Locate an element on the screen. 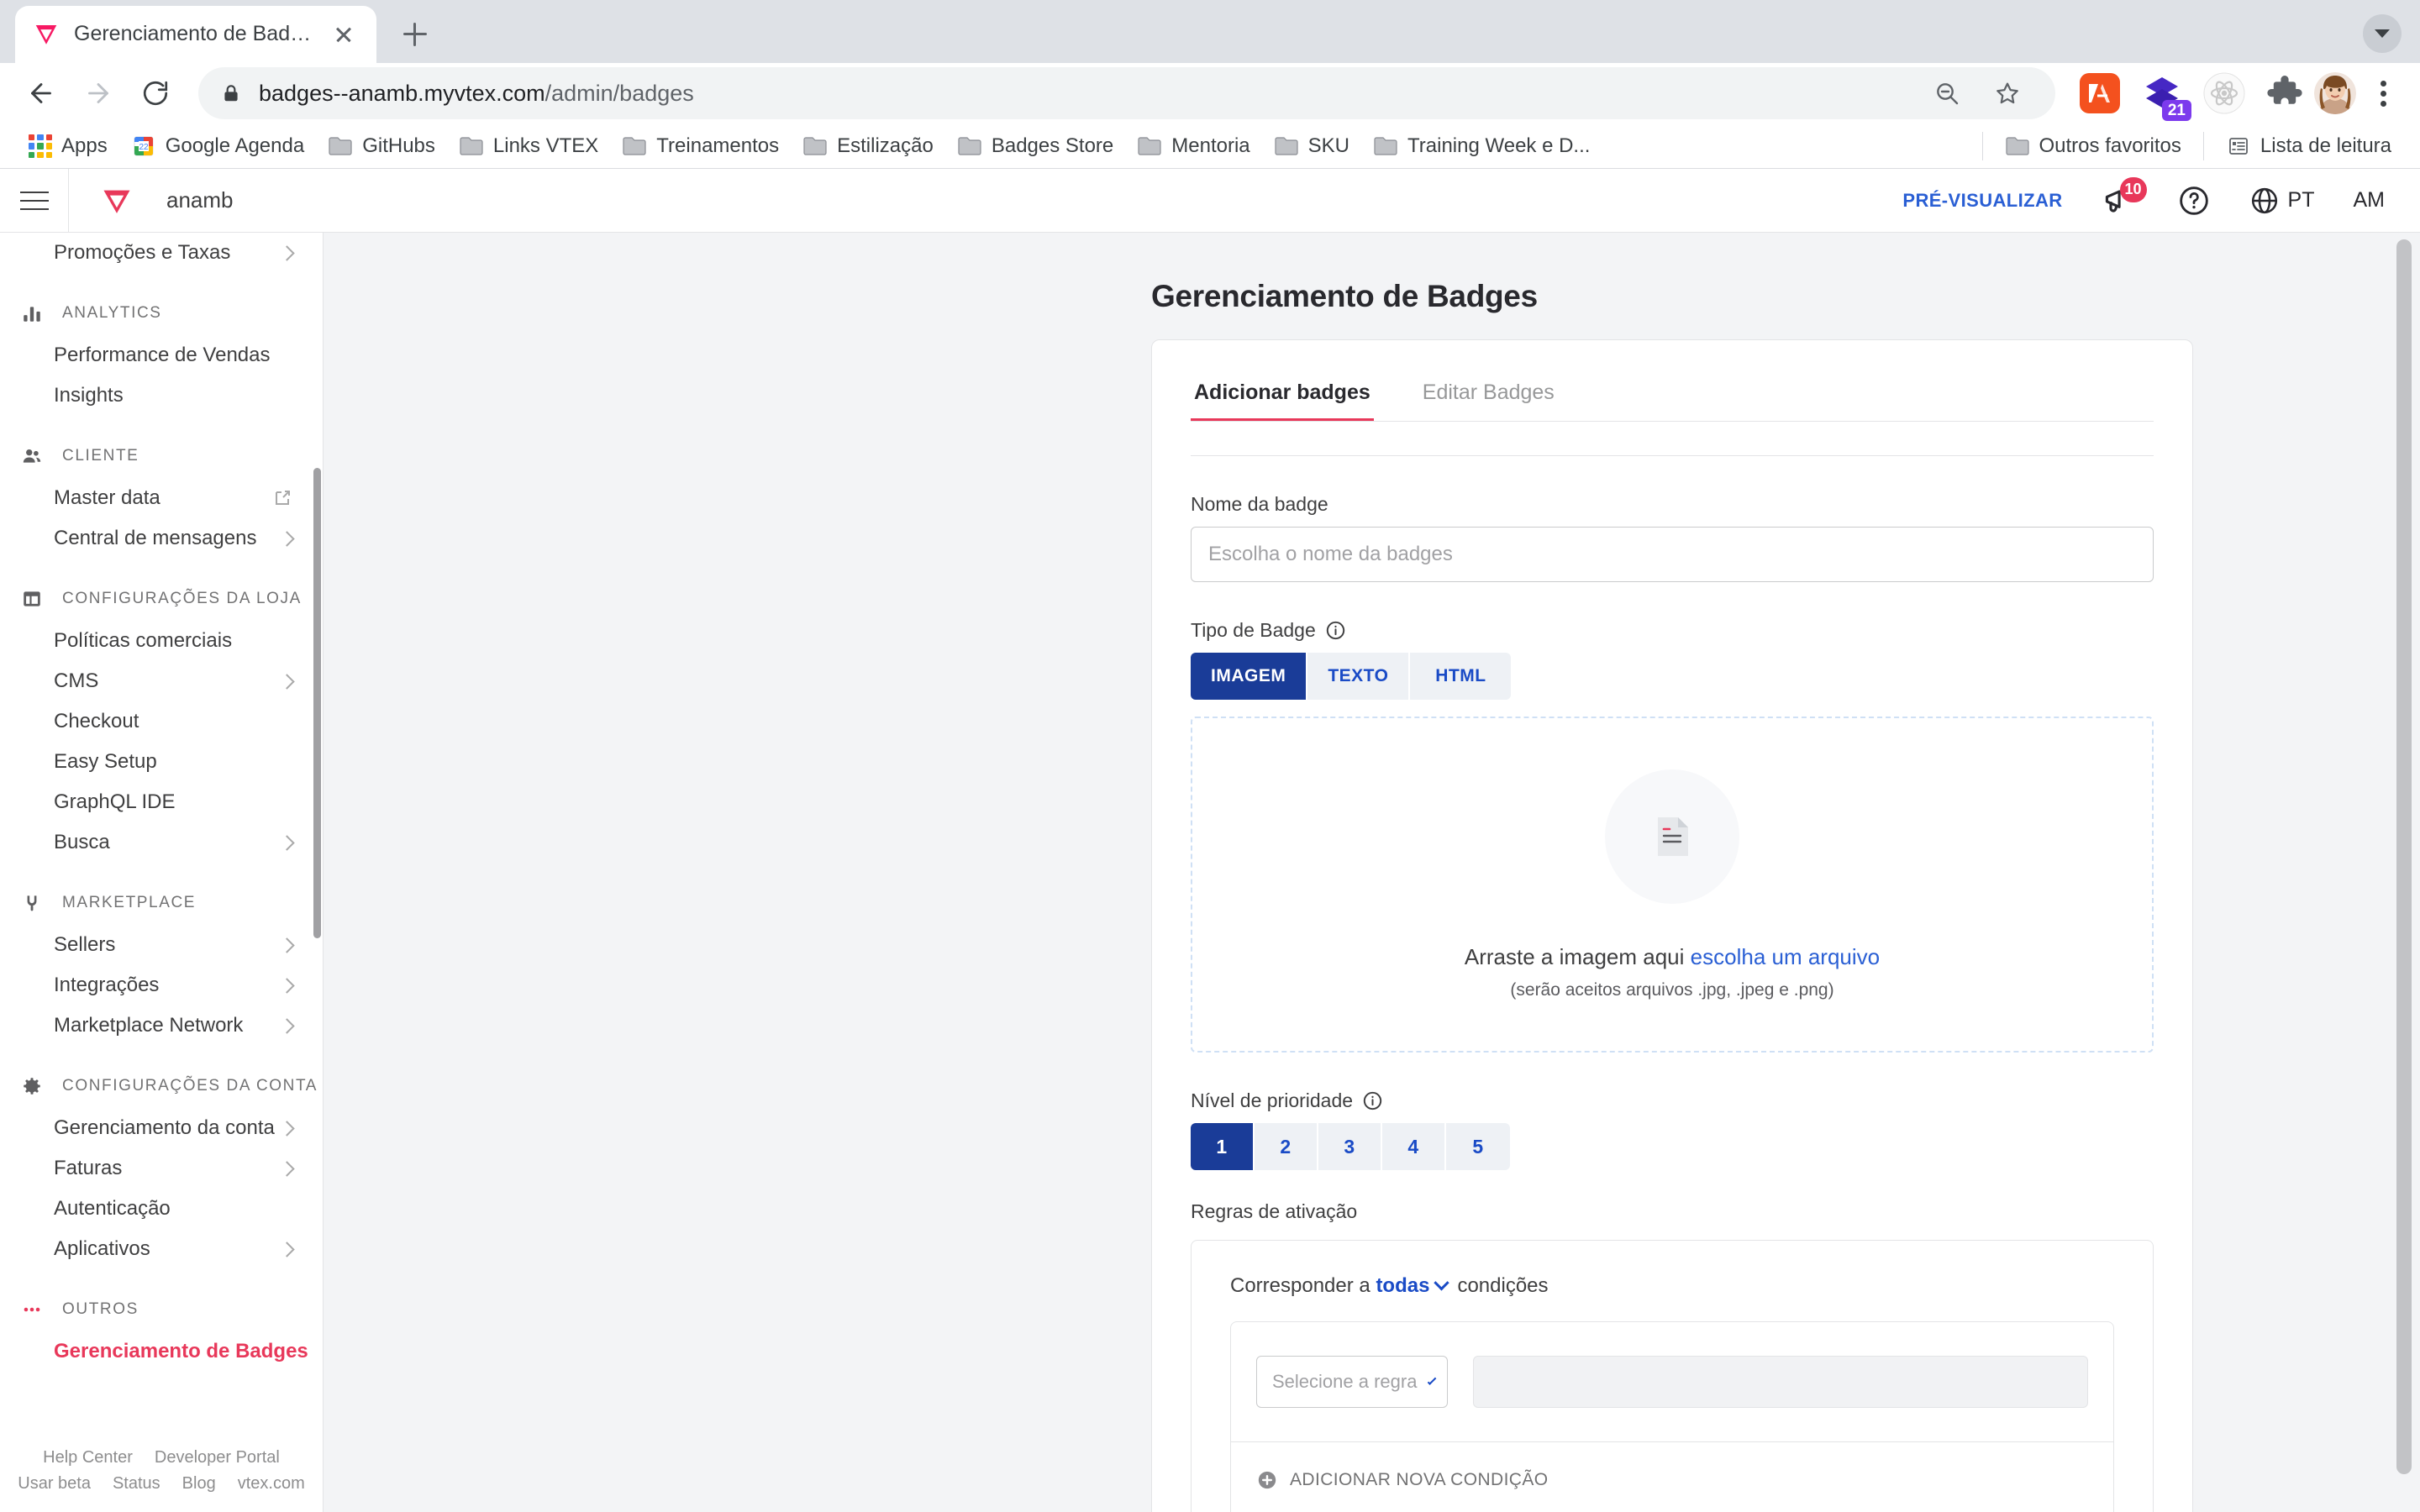 Image resolution: width=2420 pixels, height=1512 pixels. footer-link-blog: Blog is located at coordinates (199, 1484).